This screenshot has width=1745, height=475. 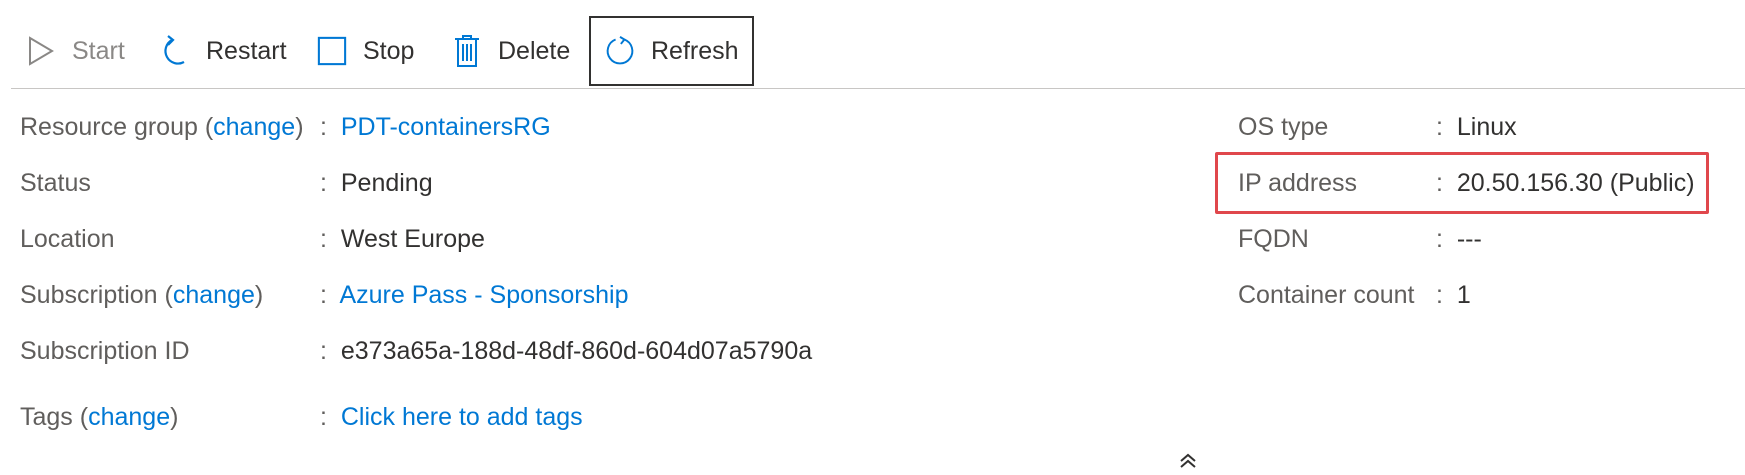 What do you see at coordinates (389, 50) in the screenshot?
I see `stop-label: Stop` at bounding box center [389, 50].